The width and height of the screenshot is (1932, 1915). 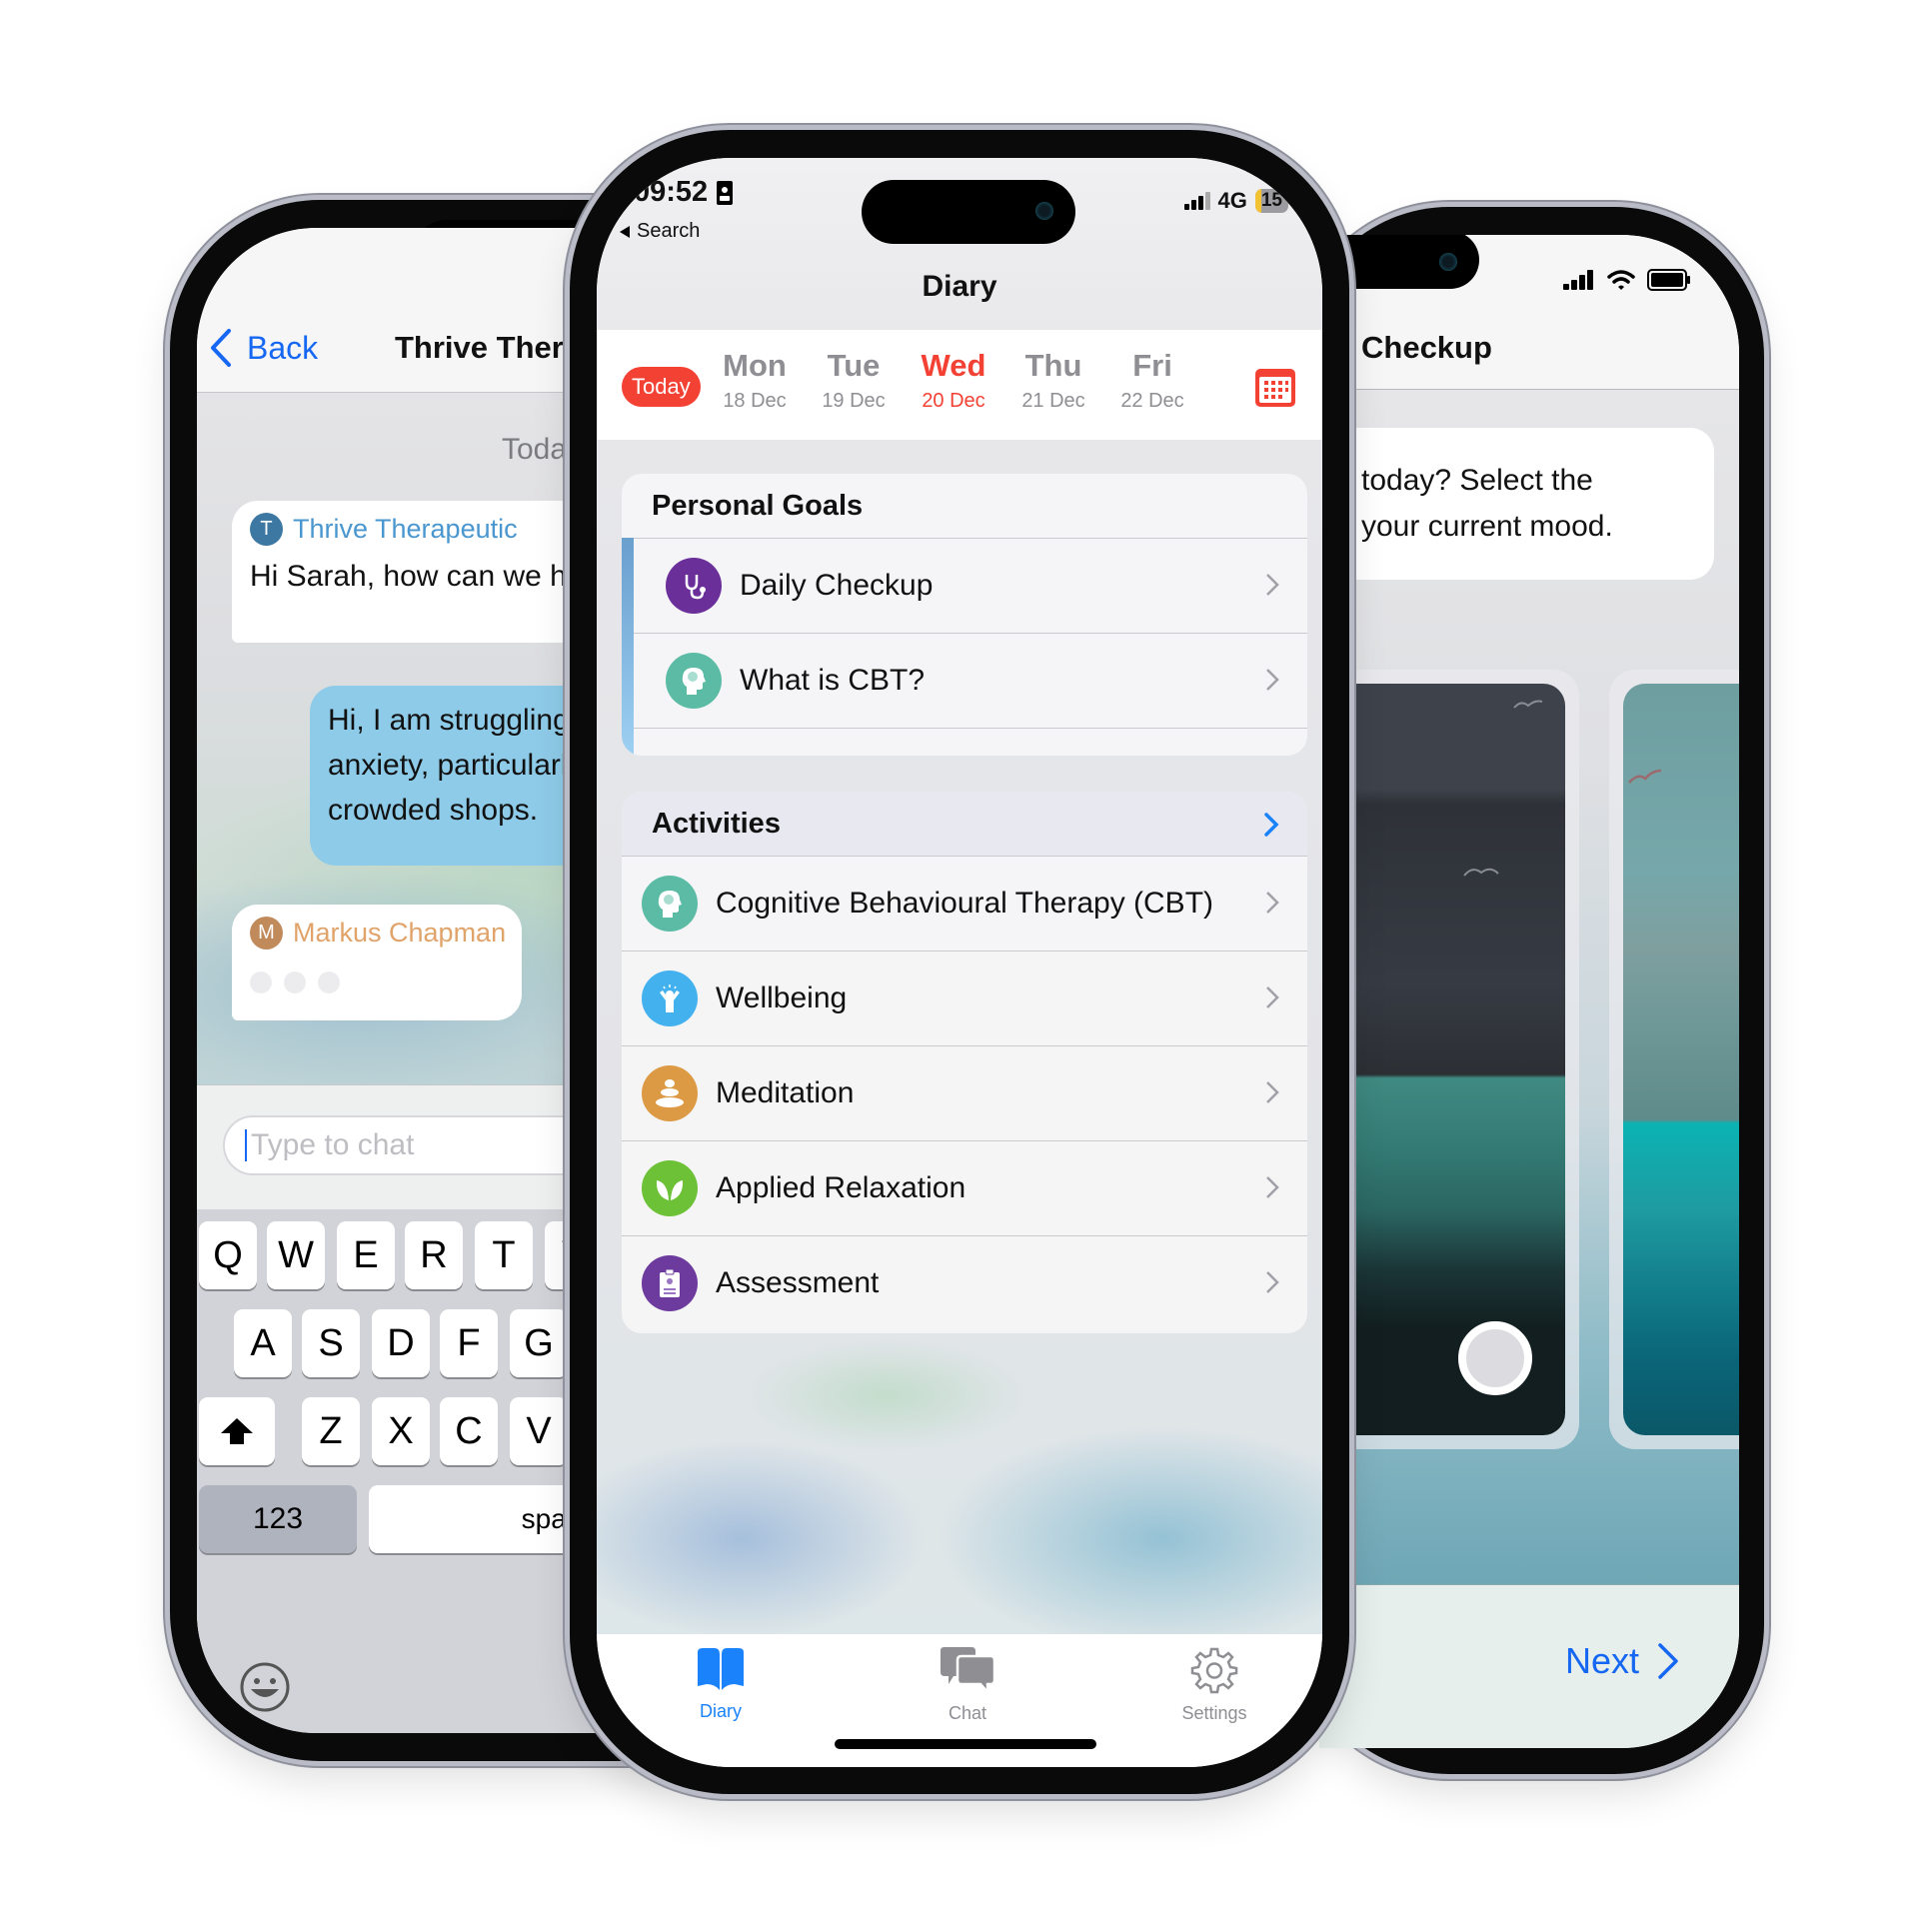 What do you see at coordinates (1214, 1713) in the screenshot?
I see `tab-label: Settings` at bounding box center [1214, 1713].